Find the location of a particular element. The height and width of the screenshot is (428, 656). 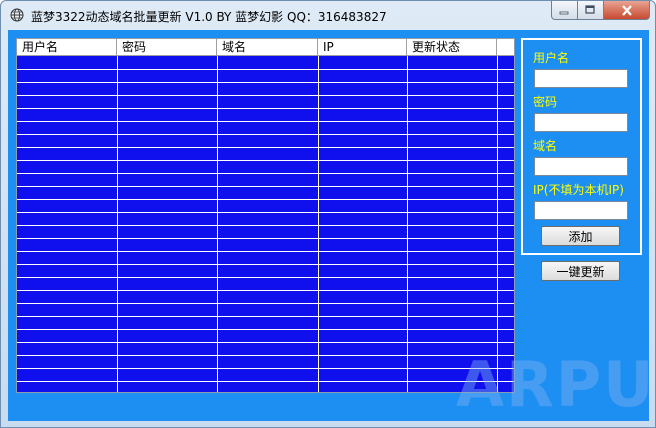

minimize-icon is located at coordinates (564, 12).